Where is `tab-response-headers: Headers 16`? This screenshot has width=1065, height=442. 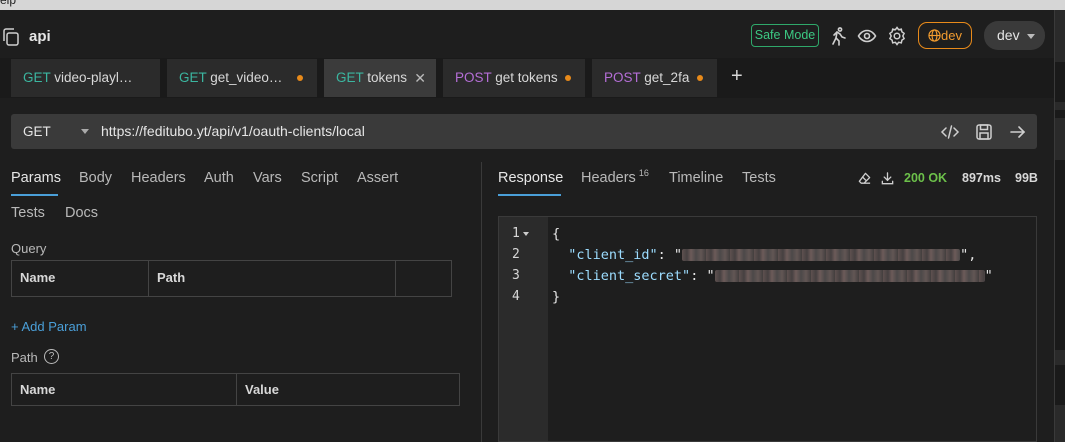
tab-response-headers: Headers 16 is located at coordinates (615, 177).